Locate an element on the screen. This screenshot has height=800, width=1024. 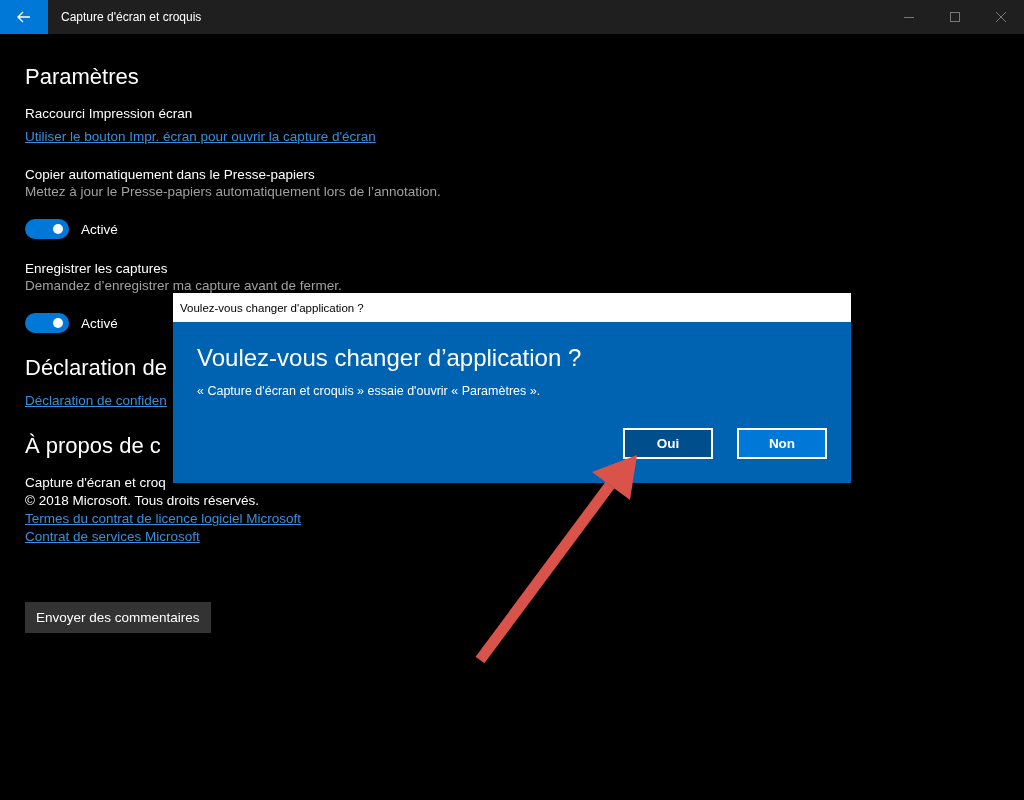
privacy-link: Déclaration de confiden is located at coordinates (96, 400).